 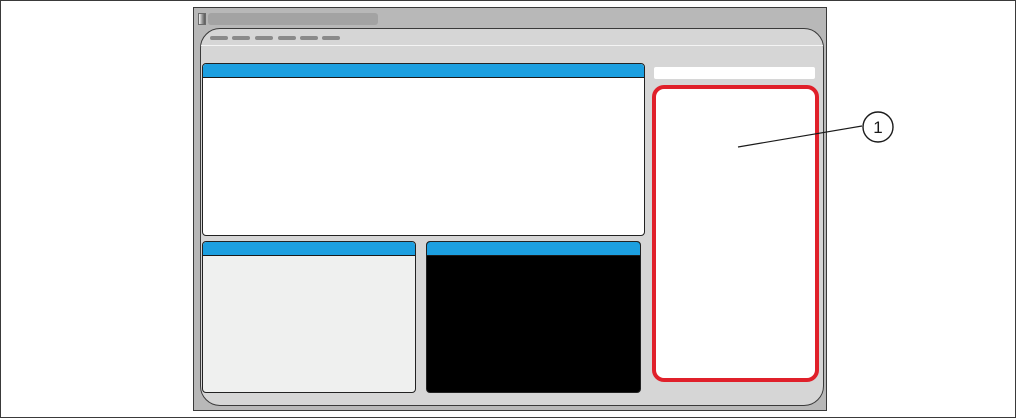 What do you see at coordinates (877, 127) in the screenshot?
I see `callout-number: 1` at bounding box center [877, 127].